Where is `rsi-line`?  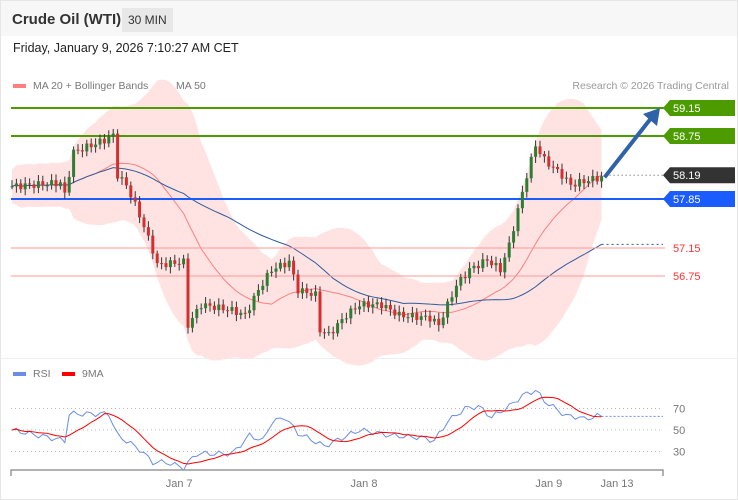 rsi-line is located at coordinates (306, 430).